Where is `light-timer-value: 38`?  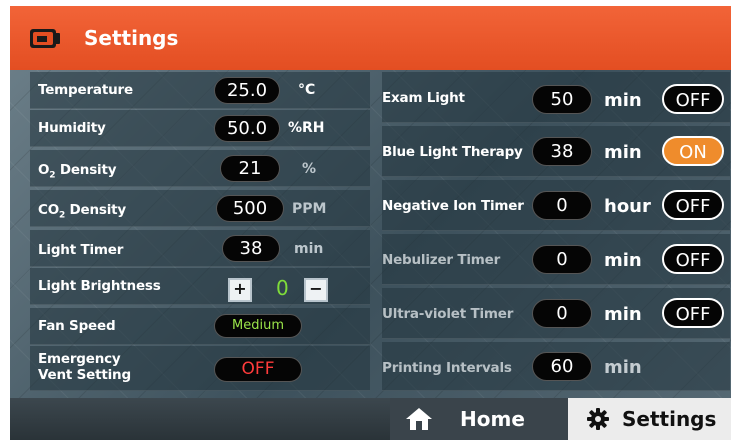 light-timer-value: 38 is located at coordinates (251, 248).